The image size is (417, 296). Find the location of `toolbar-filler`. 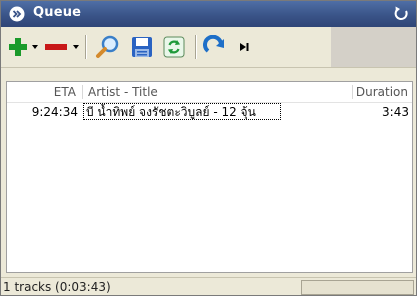

toolbar-filler is located at coordinates (373, 47).